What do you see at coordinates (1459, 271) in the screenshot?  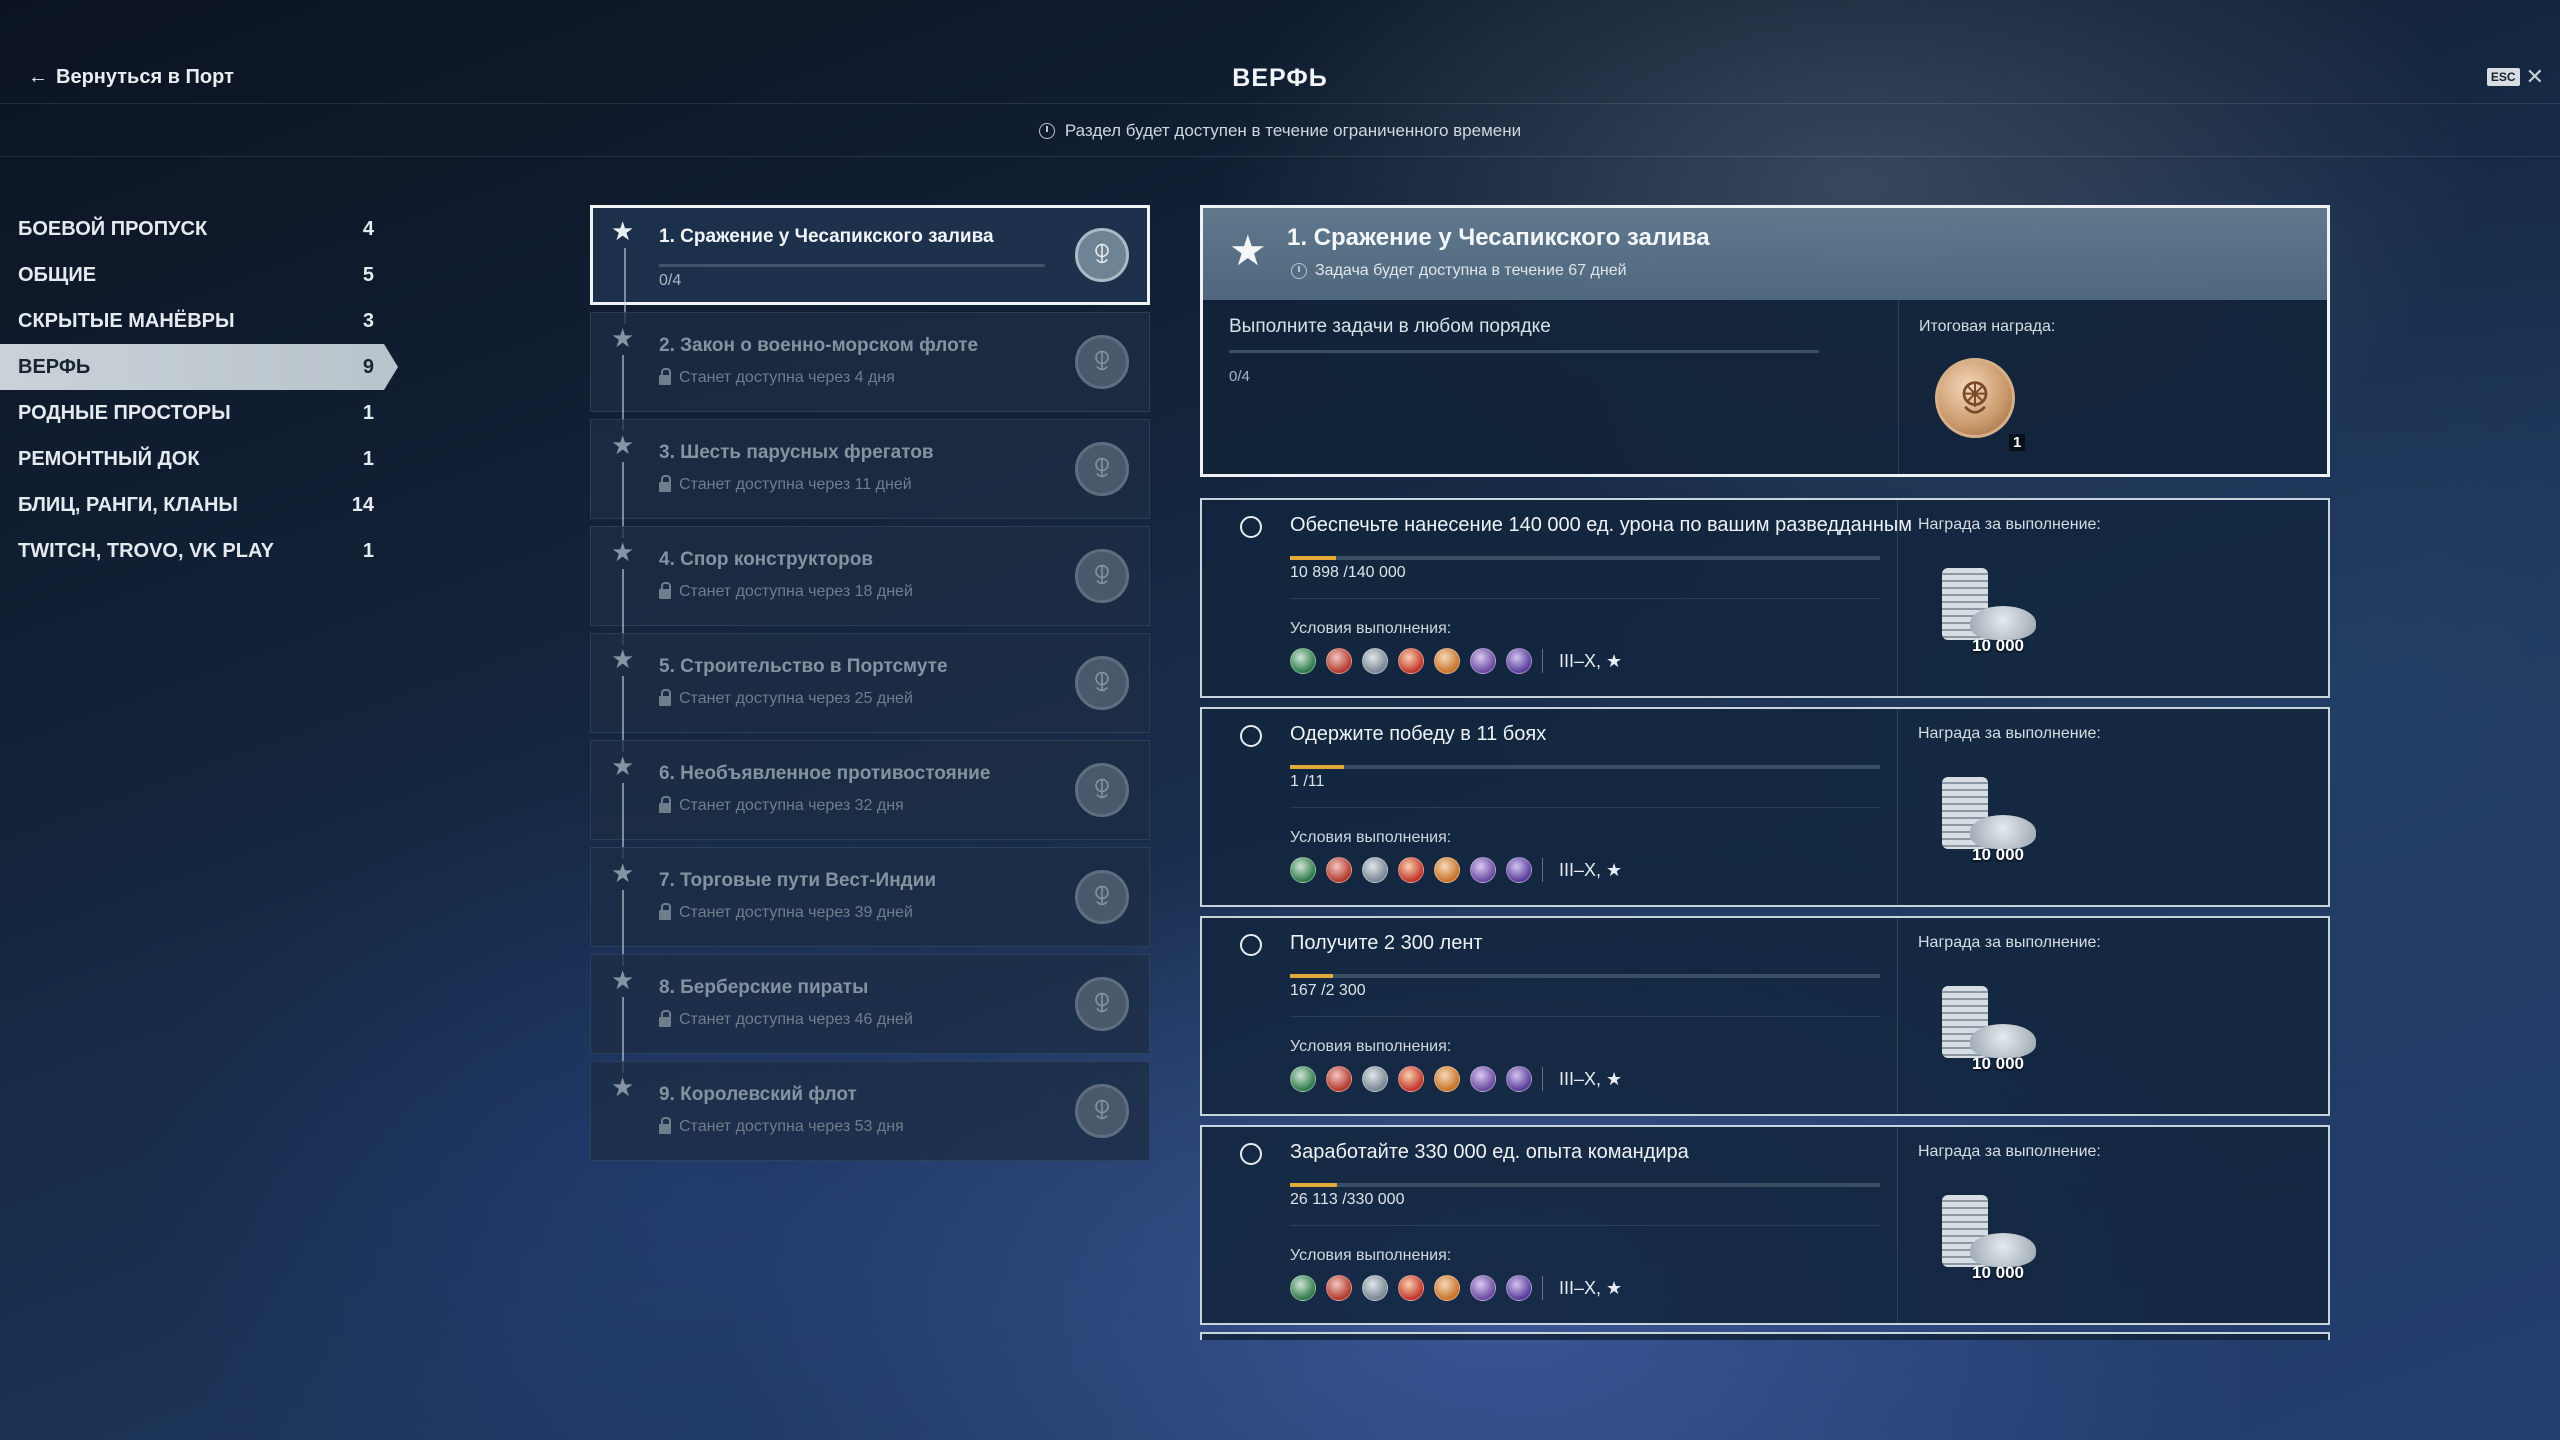 I see `quest-availability: Задача будет доступна в течение 67 дней` at bounding box center [1459, 271].